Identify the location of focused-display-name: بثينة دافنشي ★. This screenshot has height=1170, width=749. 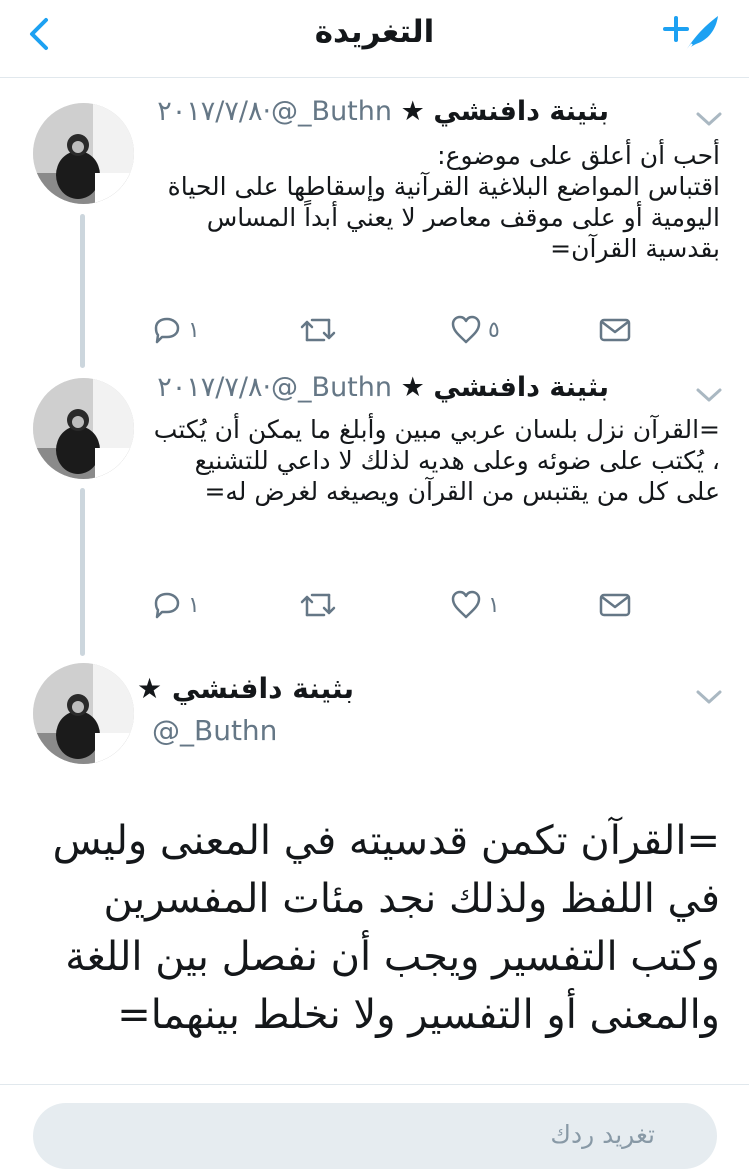
(245, 688).